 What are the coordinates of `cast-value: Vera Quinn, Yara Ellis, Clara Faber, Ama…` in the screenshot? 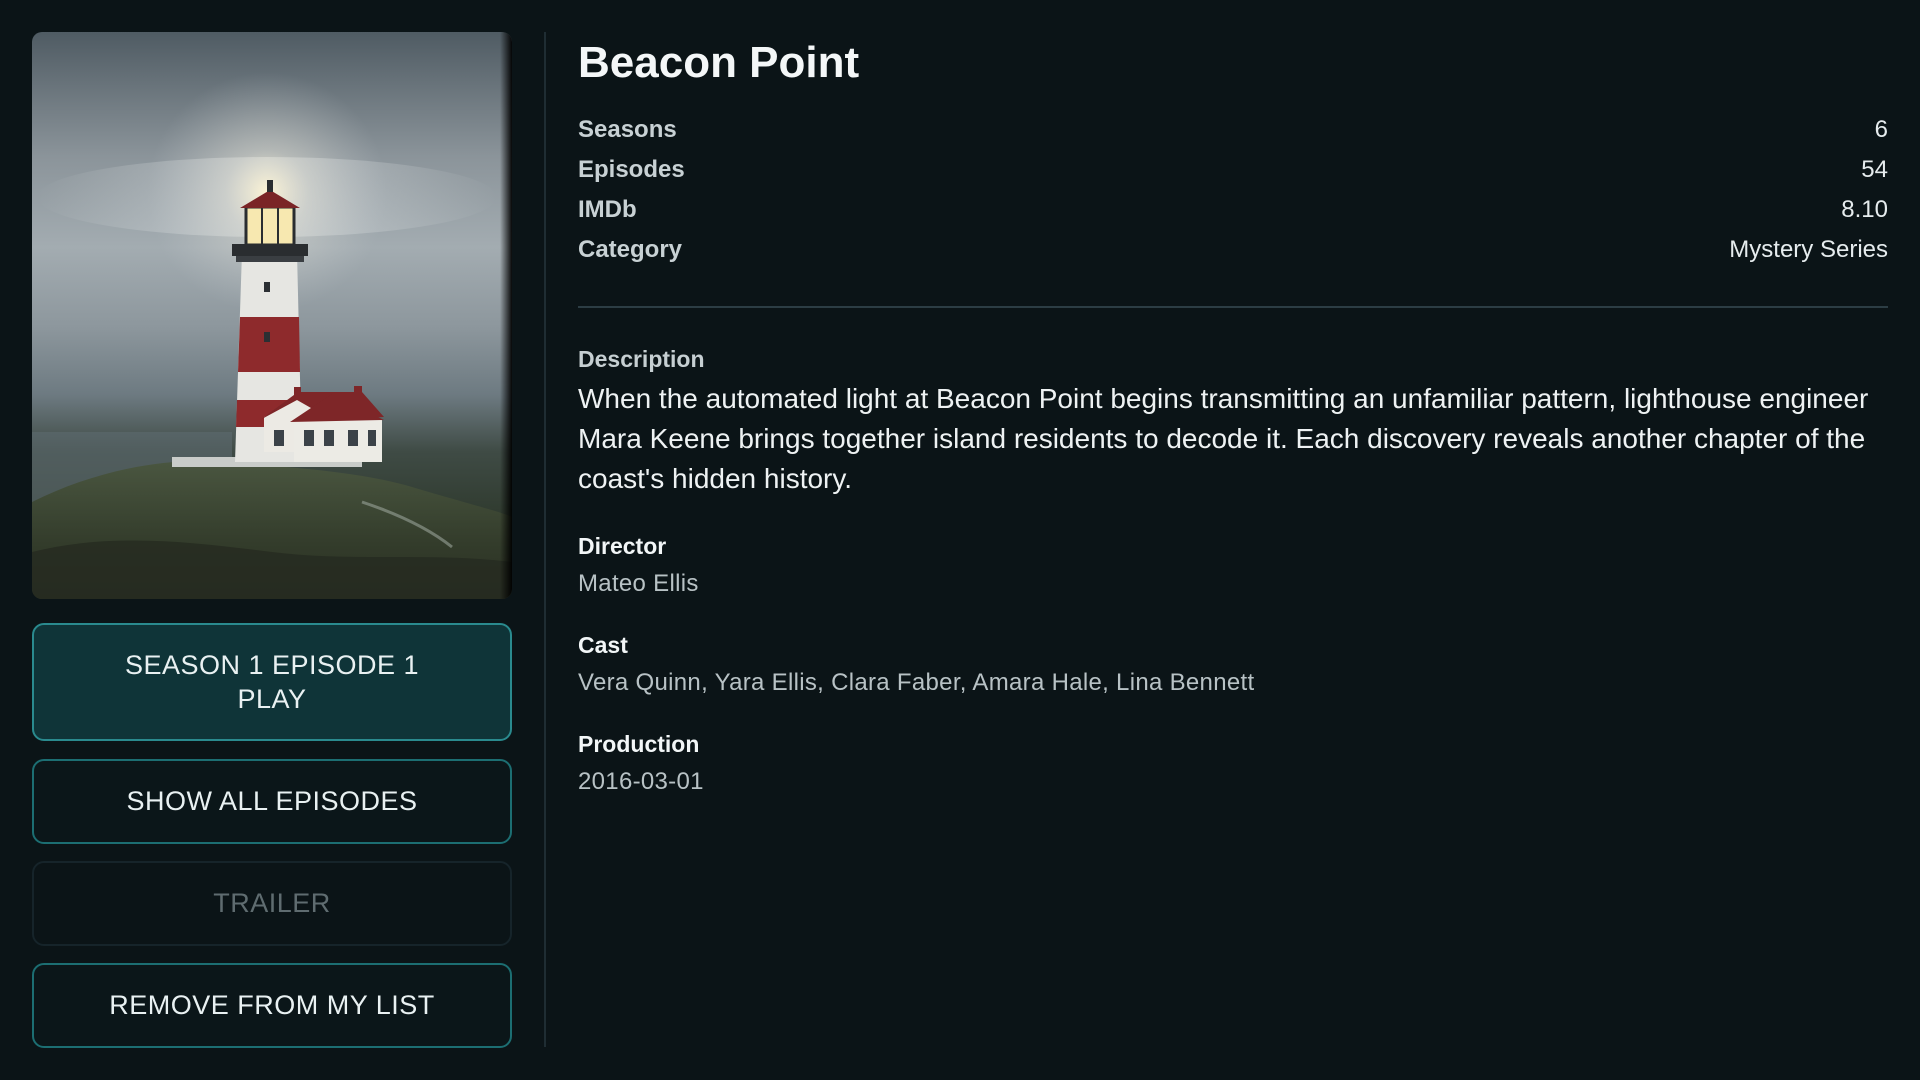 It's located at (916, 682).